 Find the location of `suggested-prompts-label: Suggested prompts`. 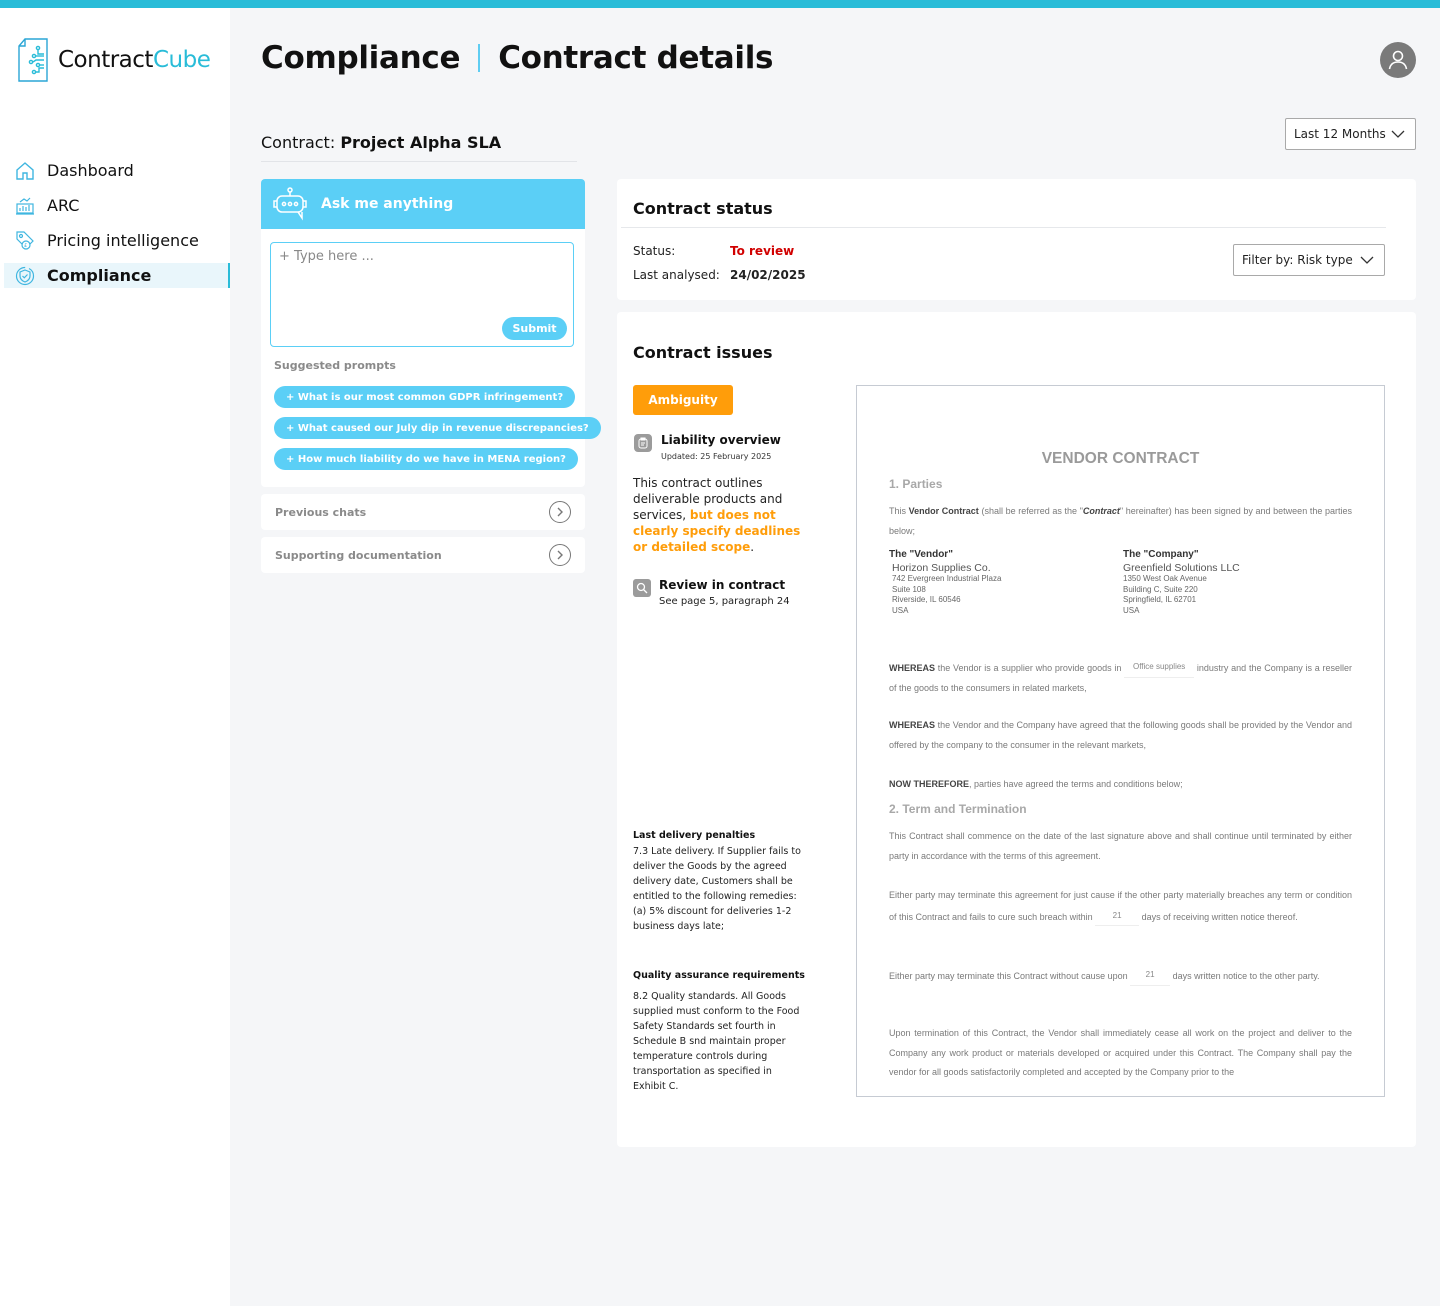

suggested-prompts-label: Suggested prompts is located at coordinates (335, 365).